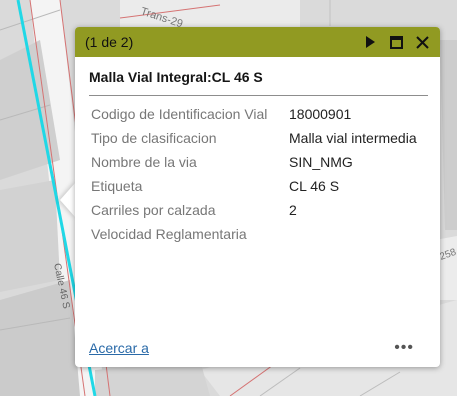 Image resolution: width=457 pixels, height=396 pixels. I want to click on attribute-row: Nombre de la via SIN_NMG, so click(259, 162).